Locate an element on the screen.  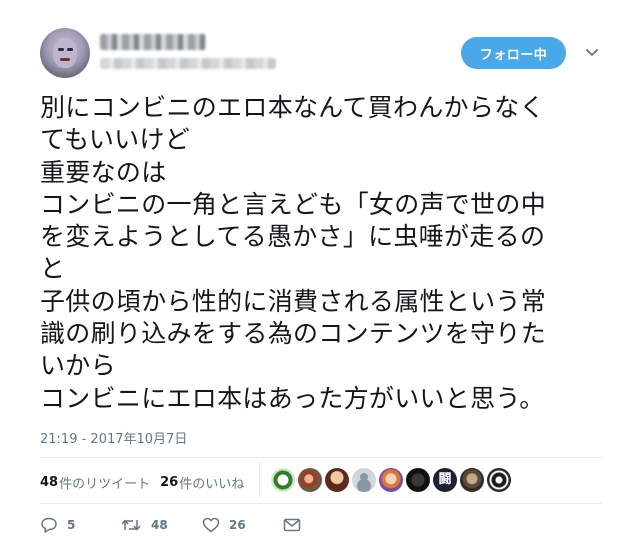
liker-avatar-7: 闘 is located at coordinates (445, 480).